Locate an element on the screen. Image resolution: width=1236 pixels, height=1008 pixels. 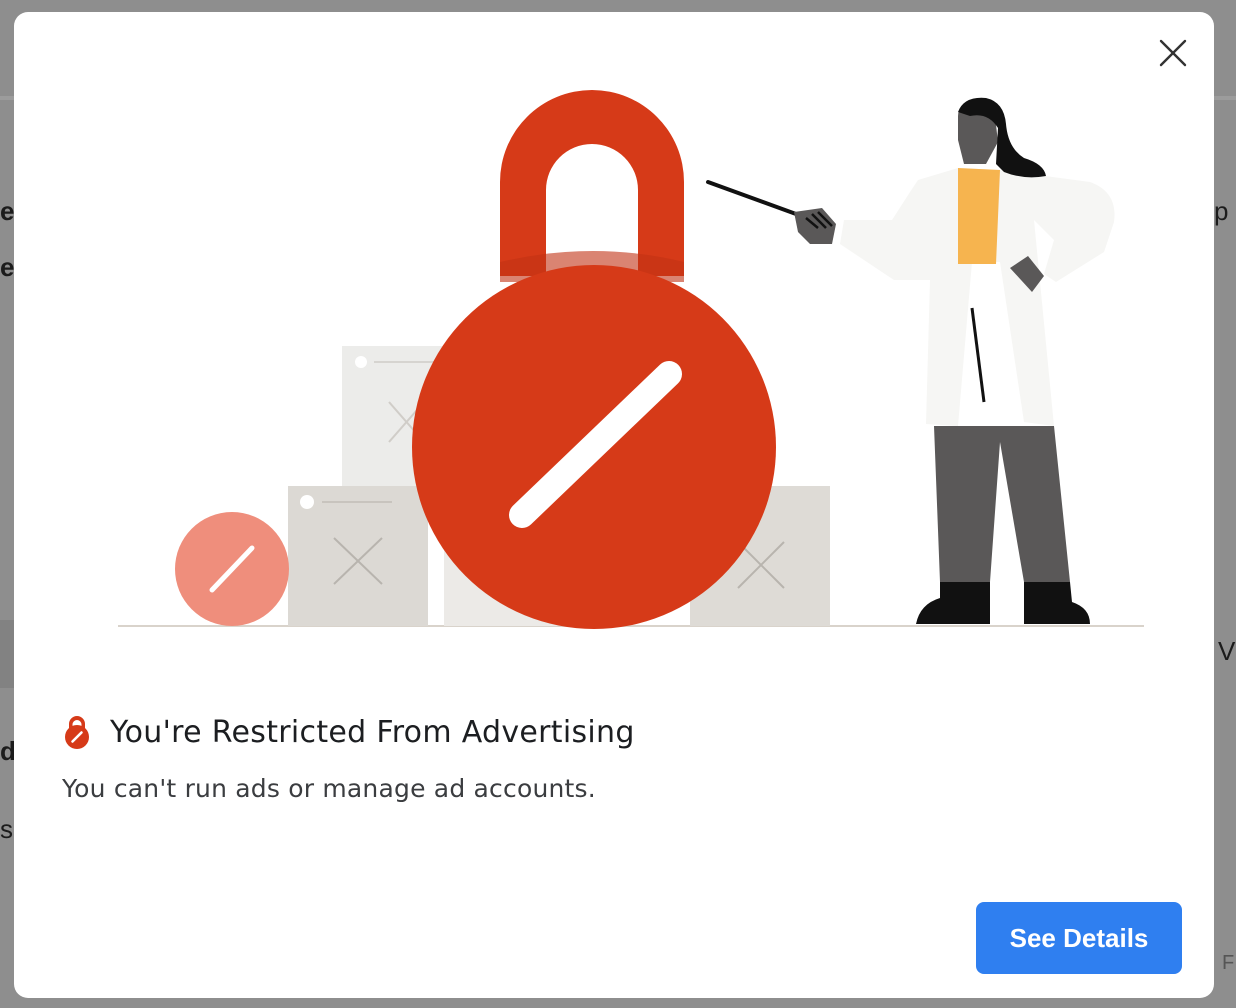
dialog-title-row: You're Restricted From Advertising is located at coordinates (348, 732).